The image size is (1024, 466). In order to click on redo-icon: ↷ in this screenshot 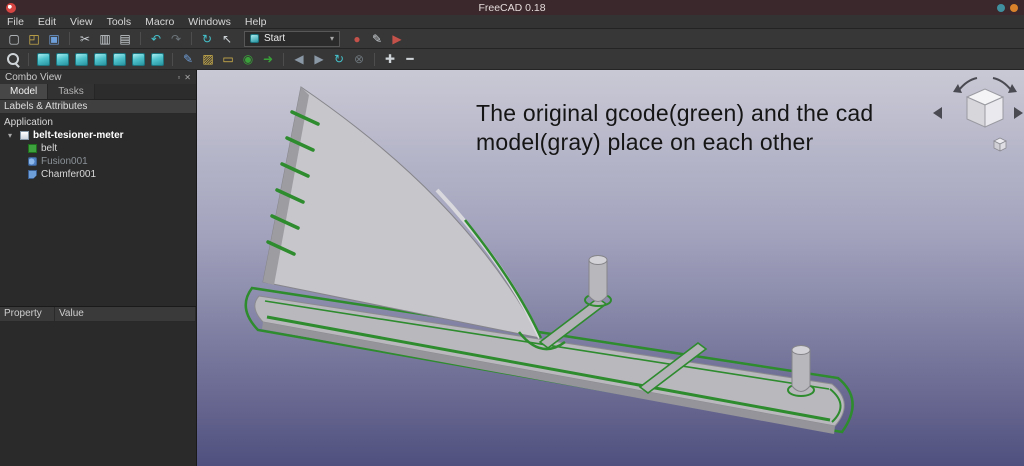, I will do `click(176, 38)`.